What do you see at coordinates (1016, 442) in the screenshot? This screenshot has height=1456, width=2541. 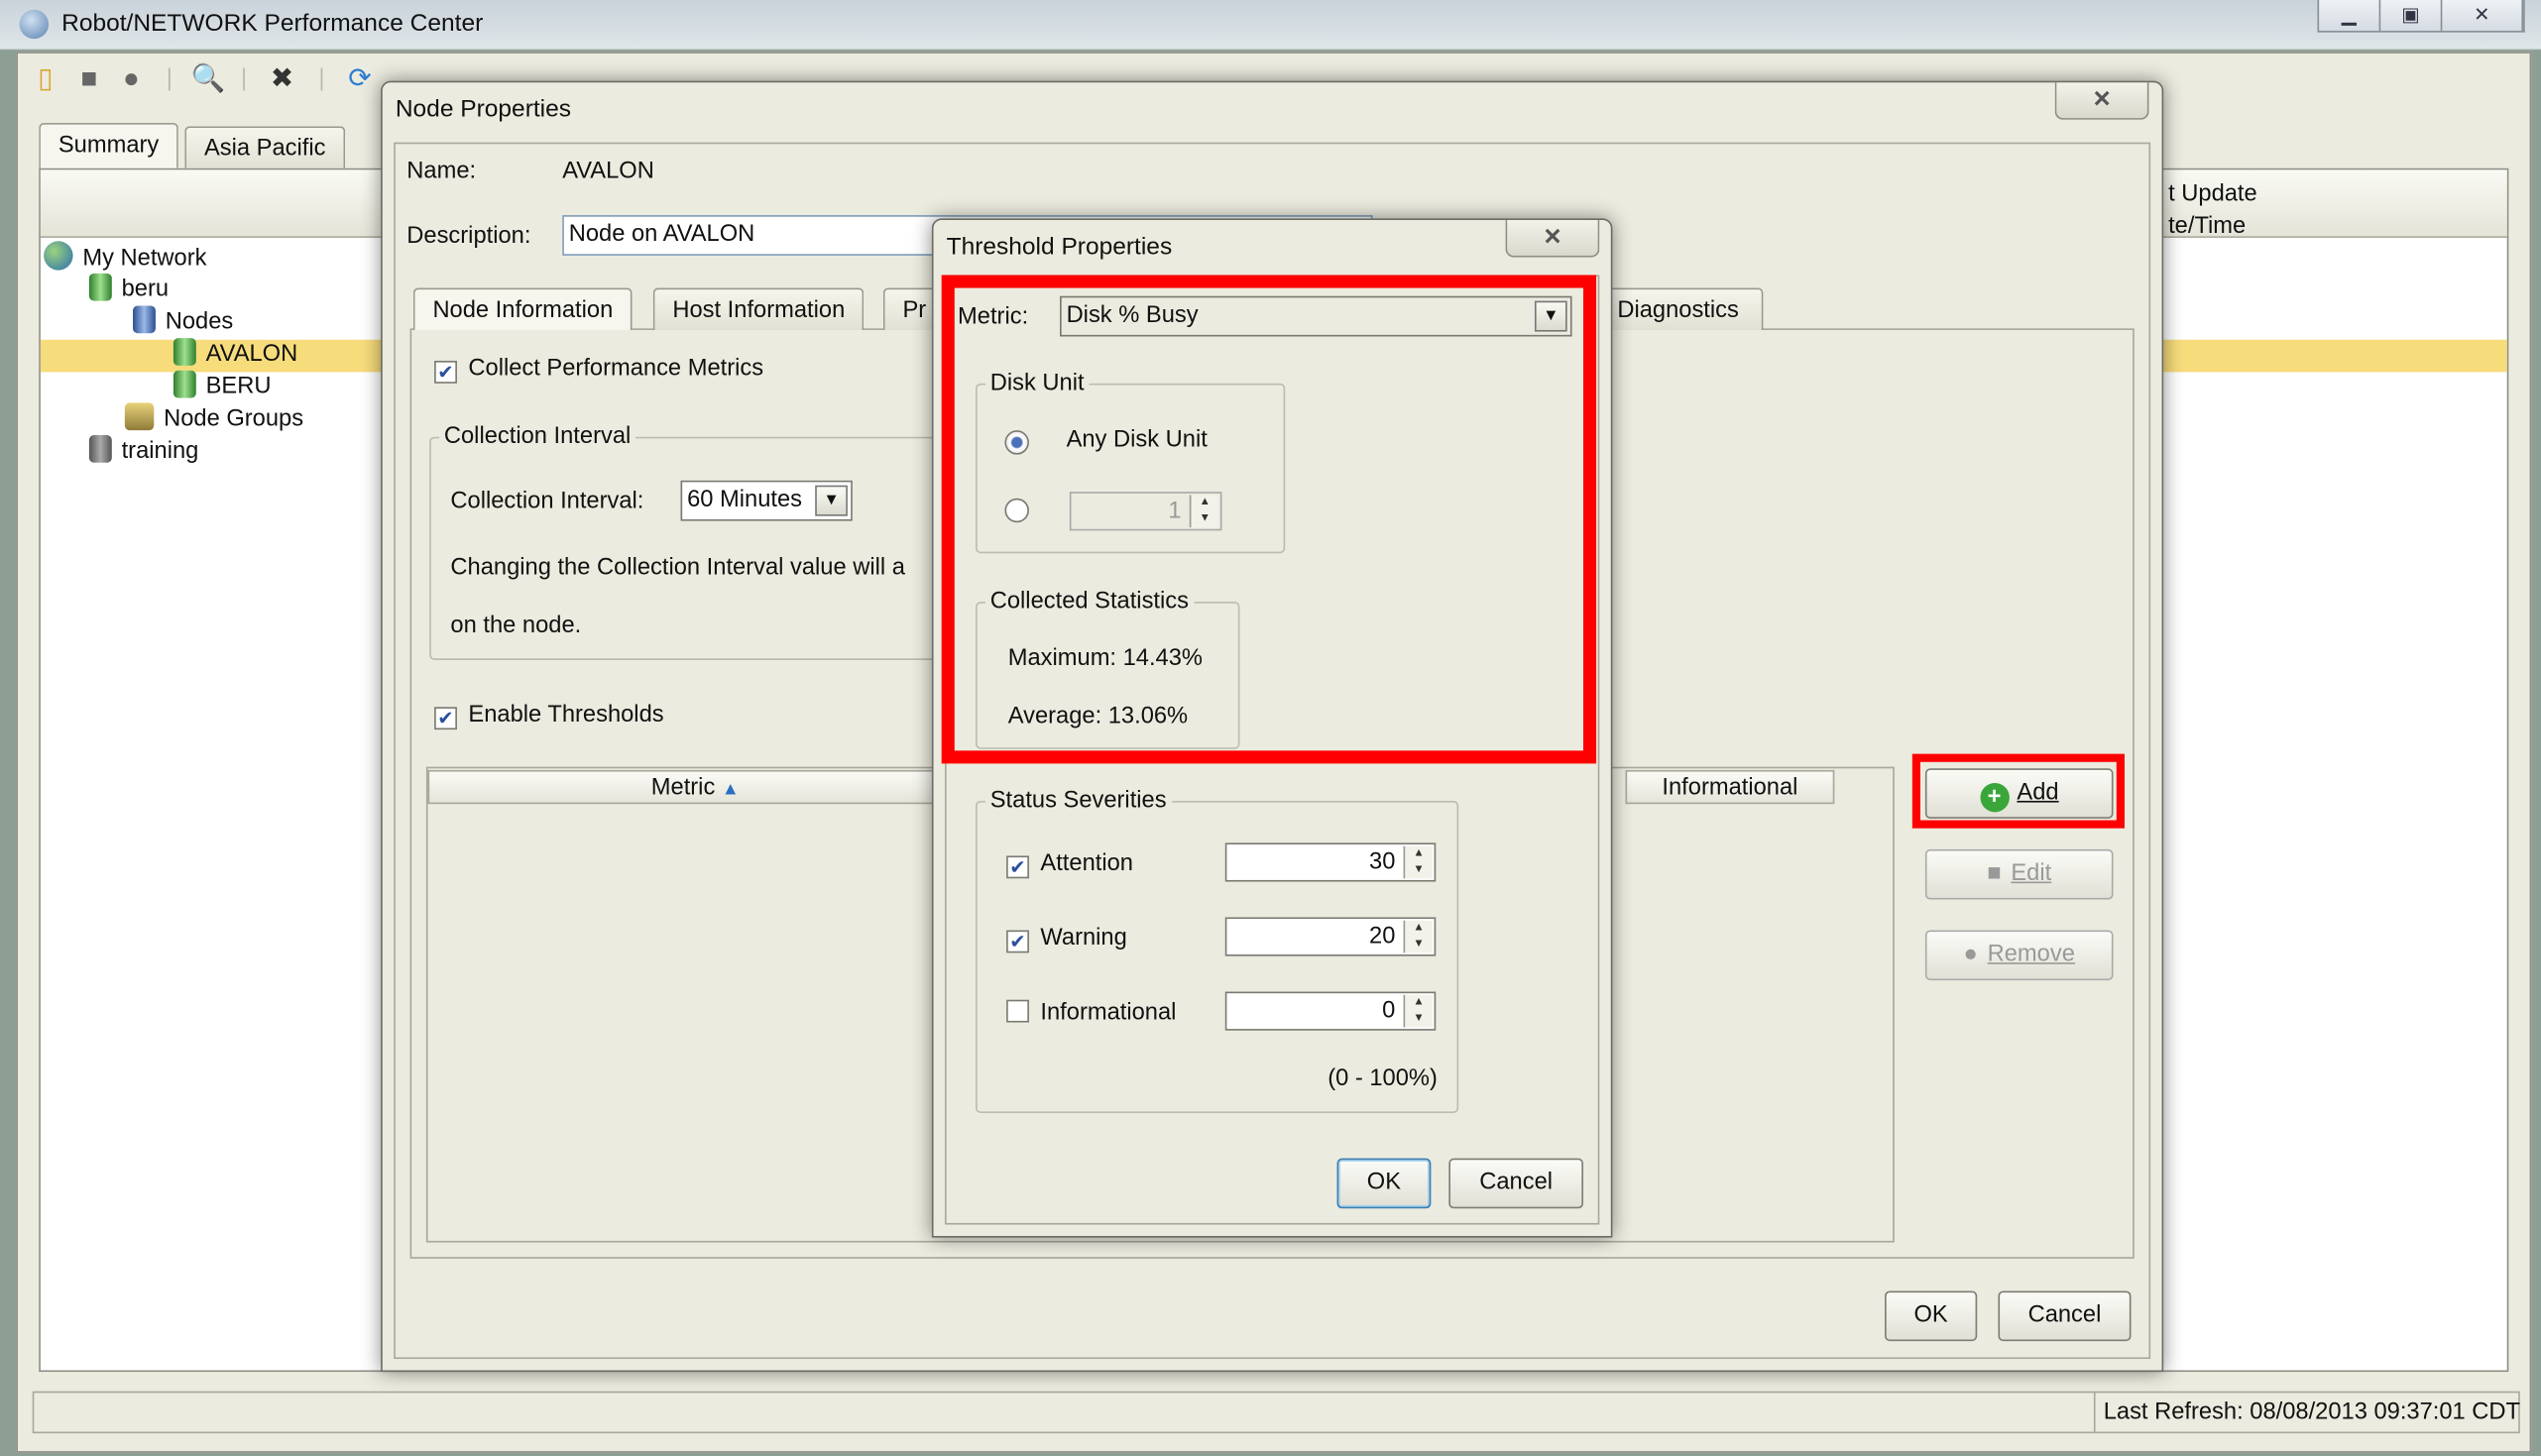 I see `any-disk-unit-radio` at bounding box center [1016, 442].